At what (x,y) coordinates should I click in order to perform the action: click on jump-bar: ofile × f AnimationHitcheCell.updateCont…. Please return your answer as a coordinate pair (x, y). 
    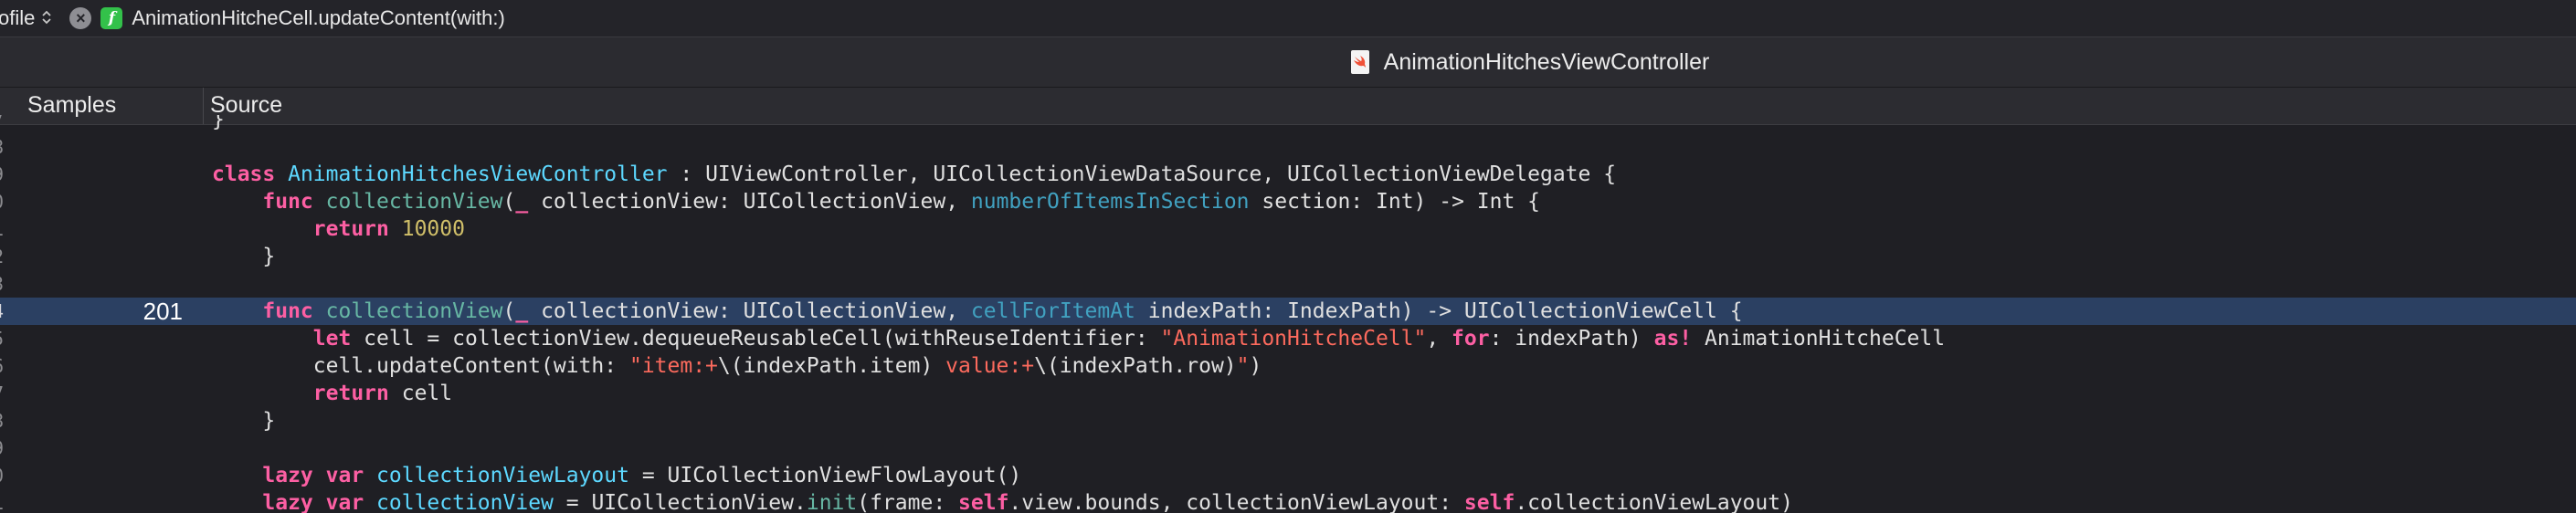
    Looking at the image, I should click on (1288, 18).